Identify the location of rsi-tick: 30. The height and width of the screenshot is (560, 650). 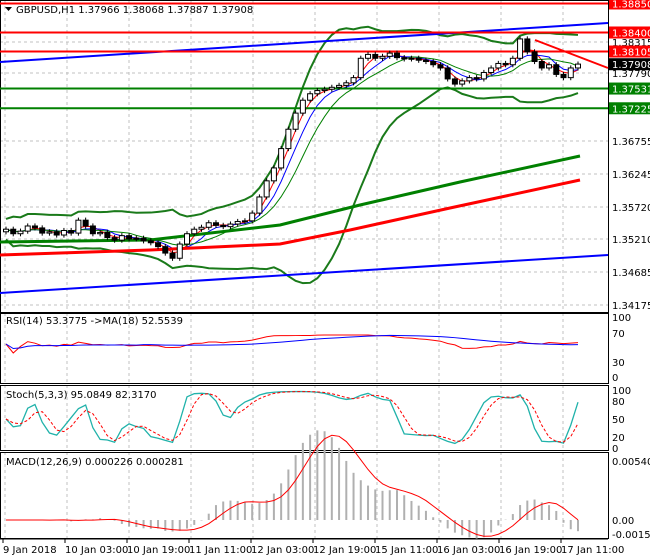
(618, 363).